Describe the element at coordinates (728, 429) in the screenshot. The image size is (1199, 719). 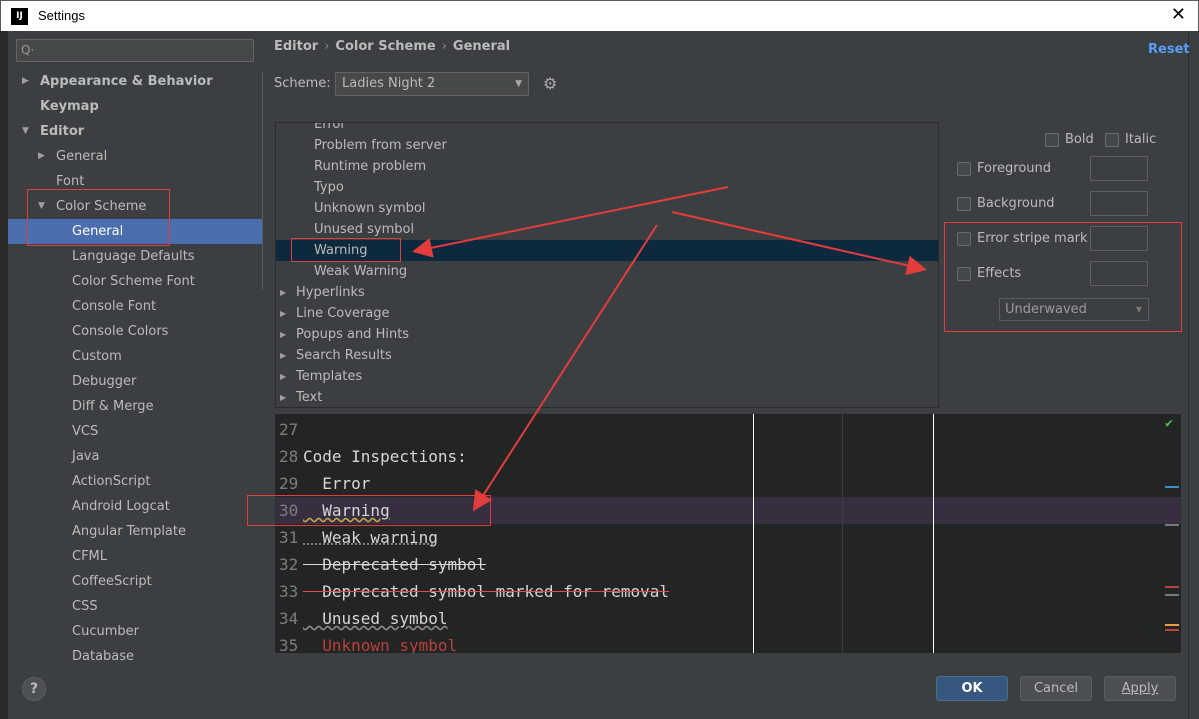
I see `code-line: 27` at that location.